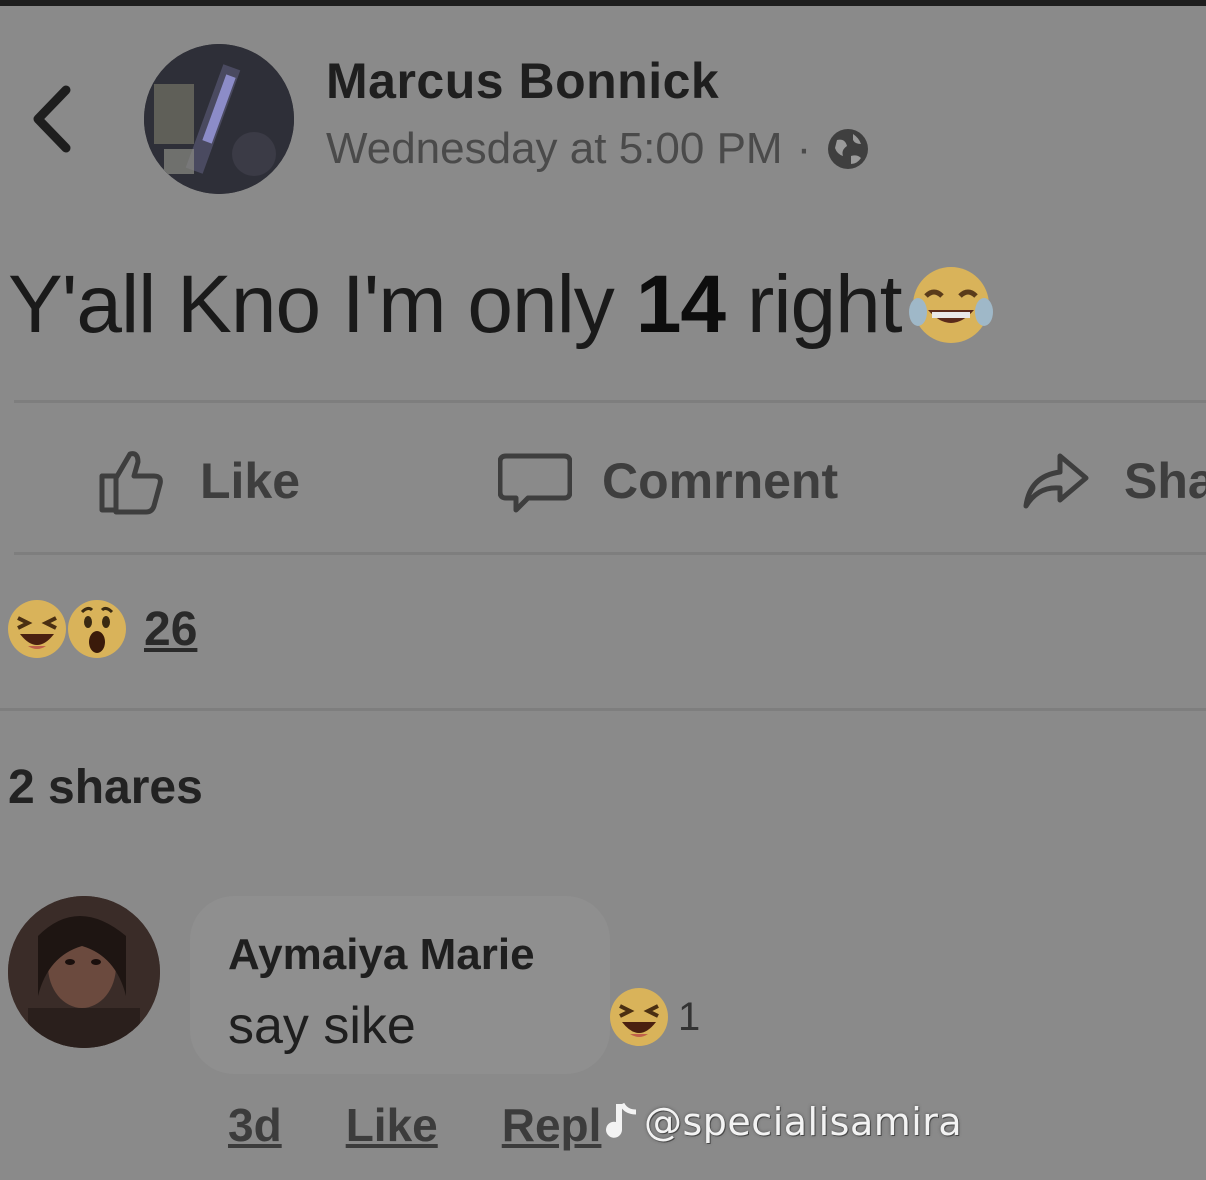 Image resolution: width=1206 pixels, height=1180 pixels. I want to click on comment-reaction: 1, so click(654, 1017).